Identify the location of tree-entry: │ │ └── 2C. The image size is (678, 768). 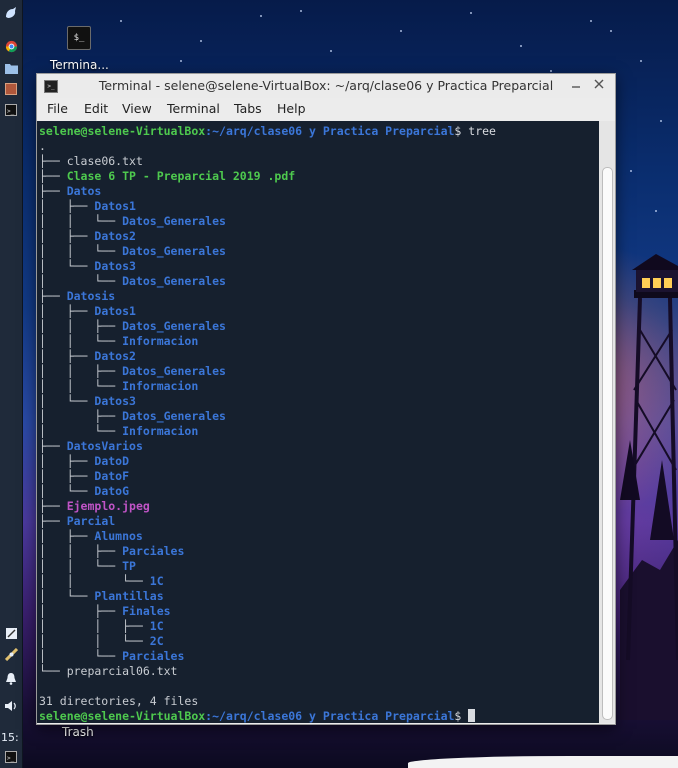
(101, 641).